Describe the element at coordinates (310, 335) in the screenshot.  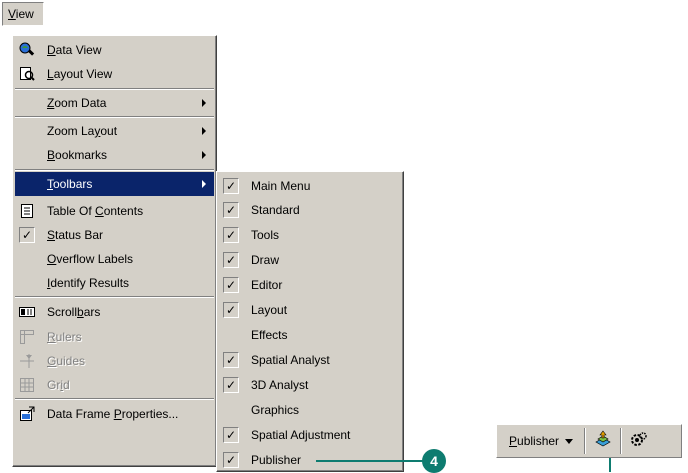
I see `toolbar-item-effects: Effects` at that location.